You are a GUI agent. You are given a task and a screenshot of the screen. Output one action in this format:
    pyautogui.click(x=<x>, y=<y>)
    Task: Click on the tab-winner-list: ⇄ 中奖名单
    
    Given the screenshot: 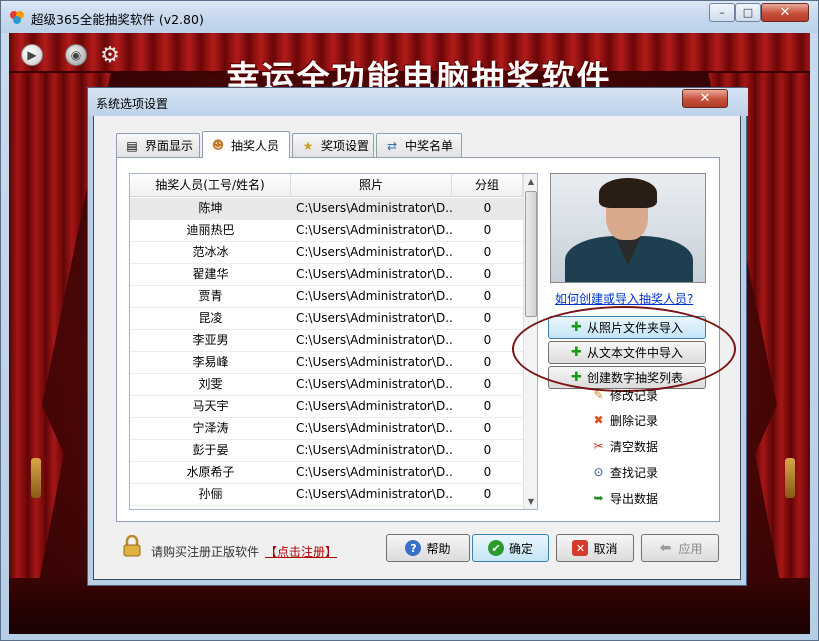 What is the action you would take?
    pyautogui.click(x=419, y=145)
    